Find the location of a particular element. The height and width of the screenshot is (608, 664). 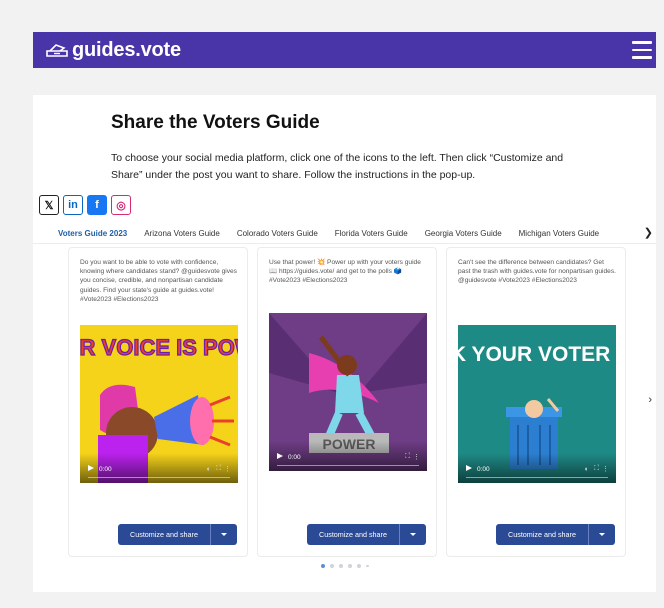

post-video: CHECK YOUR VOTER GUIDE 0:00 ◖ ⛶ ⋮ is located at coordinates (537, 404).